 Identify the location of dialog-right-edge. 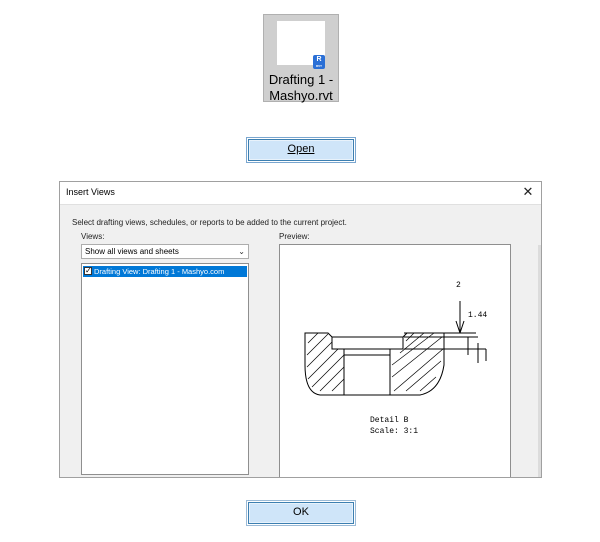
(539, 361).